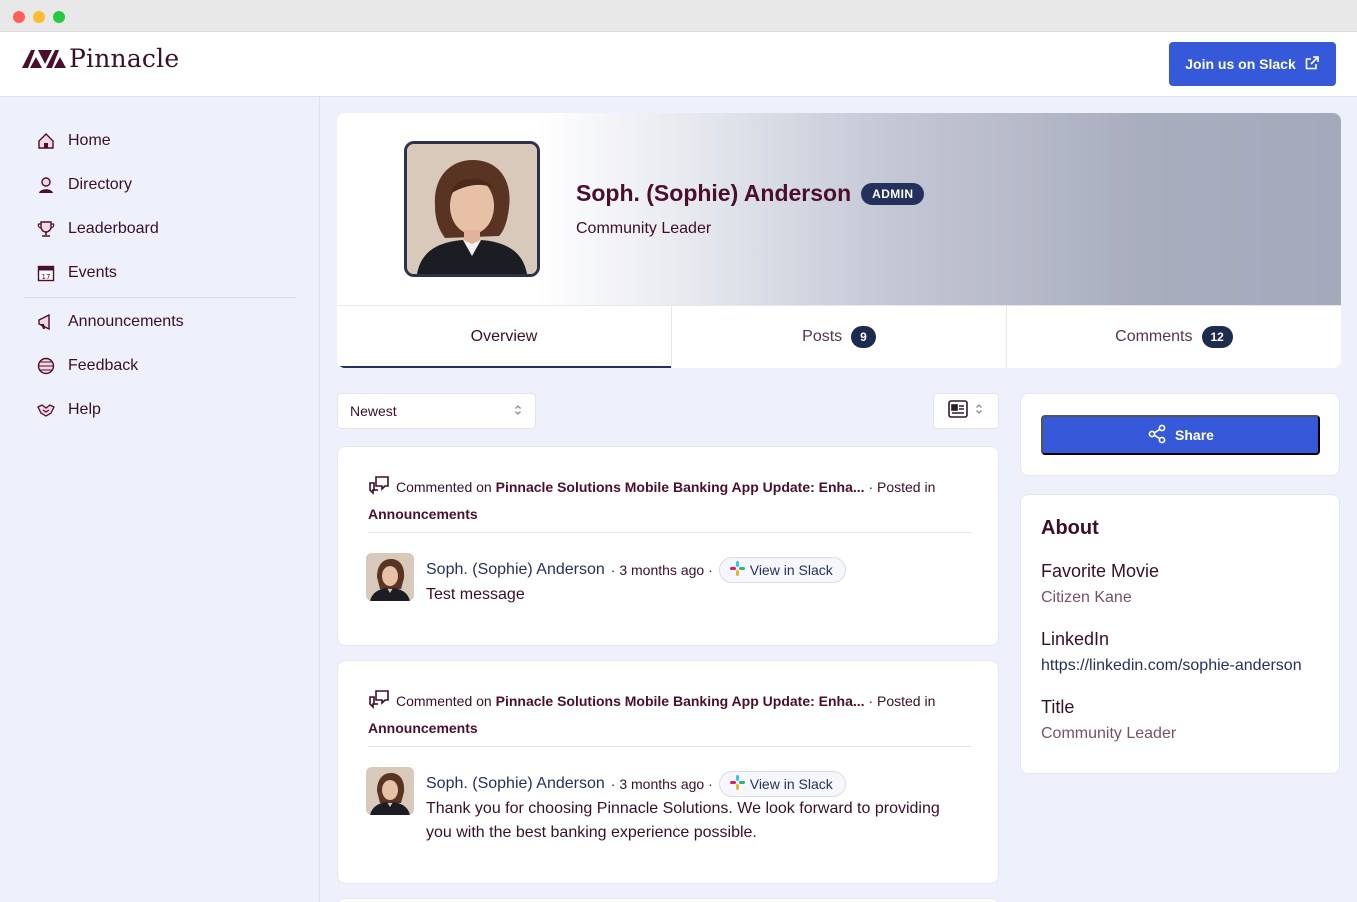 The width and height of the screenshot is (1357, 902). I want to click on pinnacle-logo-icon, so click(44, 59).